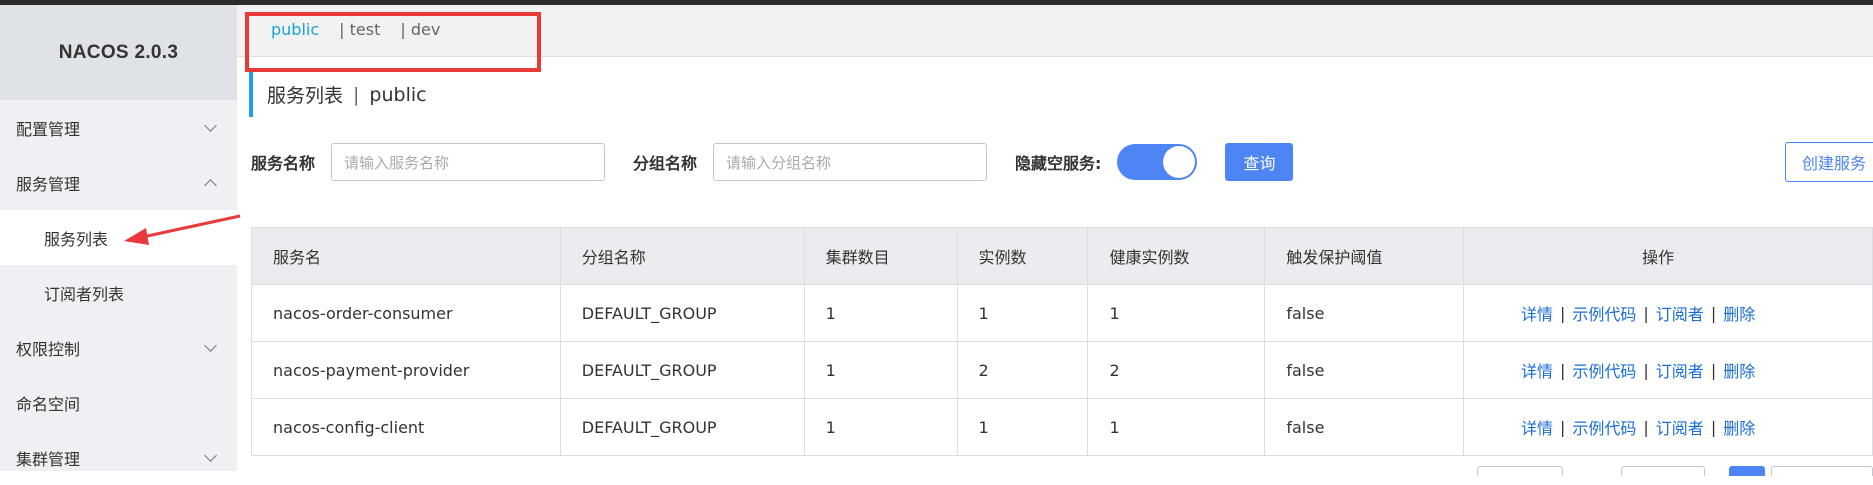  Describe the element at coordinates (118, 457) in the screenshot. I see `sidebar-item-cluster-management: 集群管理` at that location.